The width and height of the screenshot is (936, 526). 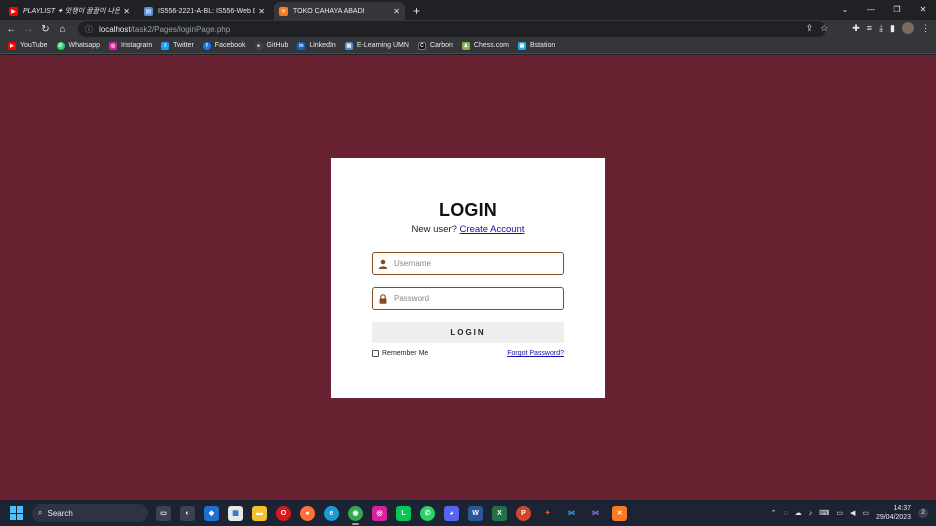 What do you see at coordinates (535, 353) in the screenshot?
I see `forgot-password-link: Forgot Password?` at bounding box center [535, 353].